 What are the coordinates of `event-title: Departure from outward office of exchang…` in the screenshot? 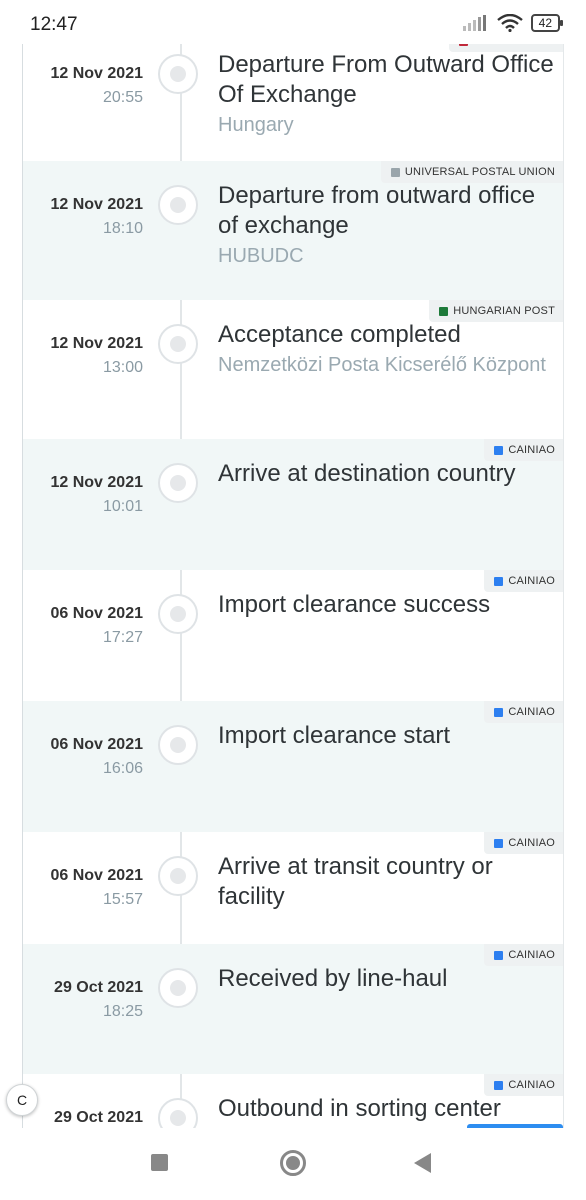 It's located at (377, 210).